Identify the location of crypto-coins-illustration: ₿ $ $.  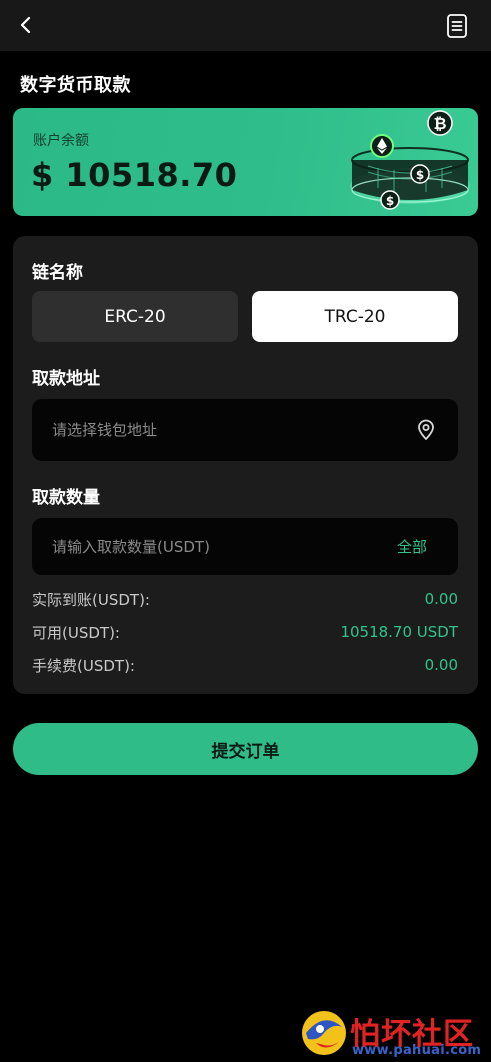
(410, 160).